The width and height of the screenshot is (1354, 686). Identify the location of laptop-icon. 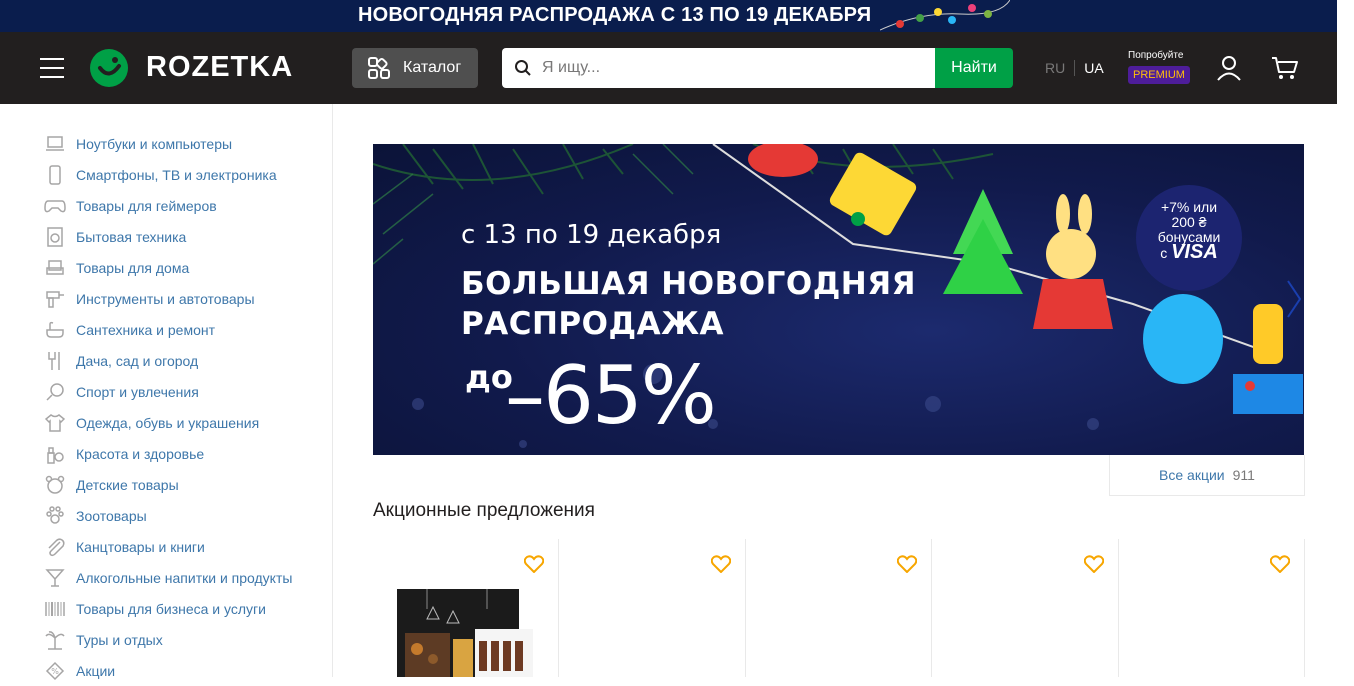
(55, 144).